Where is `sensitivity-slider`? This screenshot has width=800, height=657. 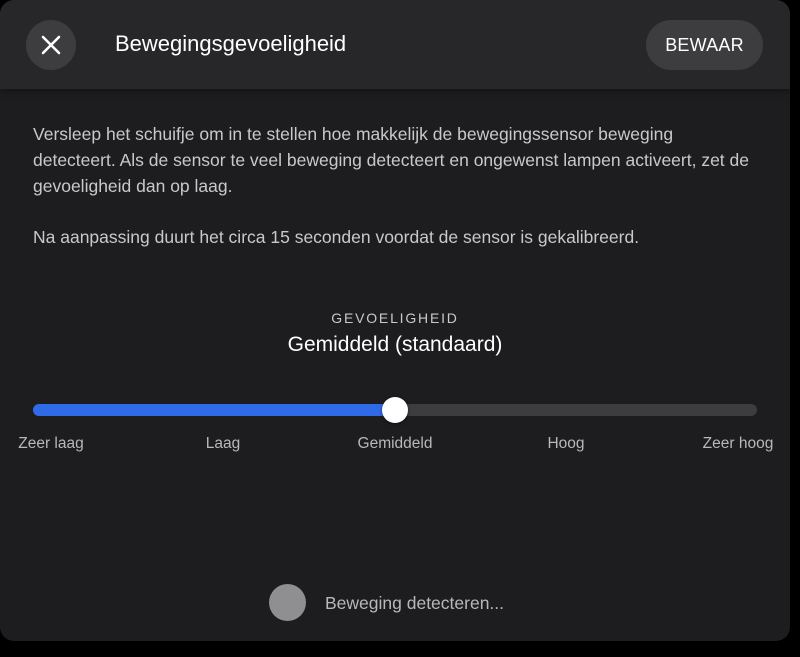
sensitivity-slider is located at coordinates (395, 410).